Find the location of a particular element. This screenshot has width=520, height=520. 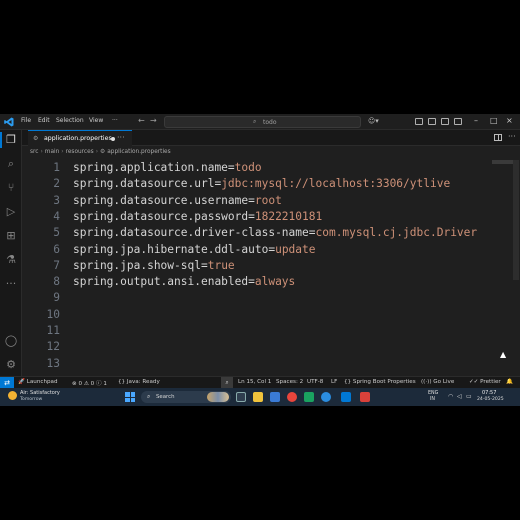

weather-title: Air: Satisfactory is located at coordinates (40, 393).